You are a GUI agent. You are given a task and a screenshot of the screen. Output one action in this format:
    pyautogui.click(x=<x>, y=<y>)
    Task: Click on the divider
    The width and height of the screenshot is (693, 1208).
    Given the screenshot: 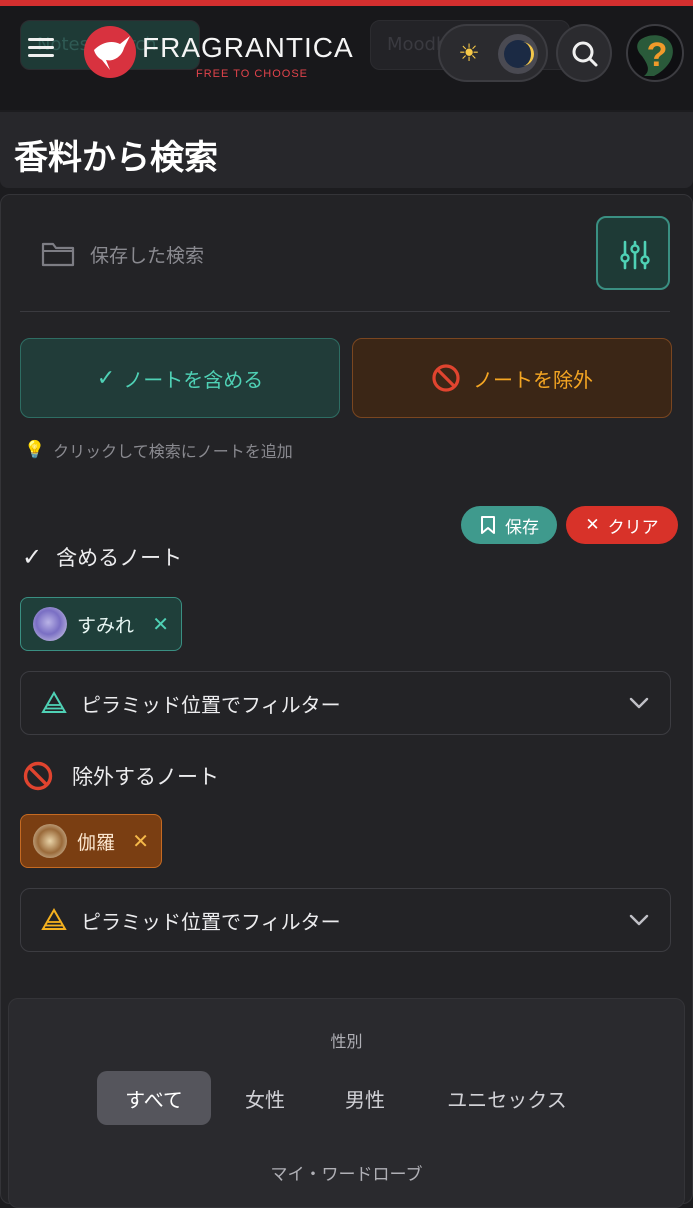 What is the action you would take?
    pyautogui.click(x=345, y=311)
    